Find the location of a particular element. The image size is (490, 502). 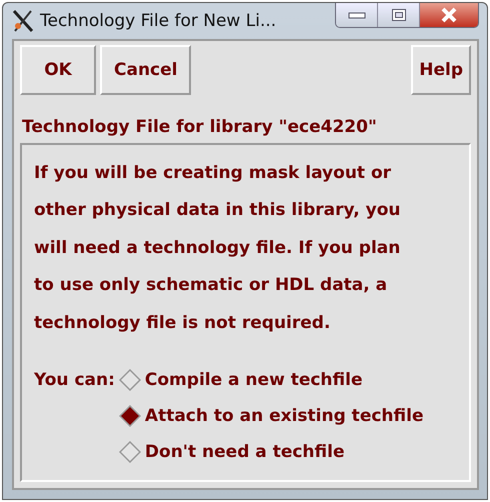

dialog-button: Cancel is located at coordinates (146, 69).